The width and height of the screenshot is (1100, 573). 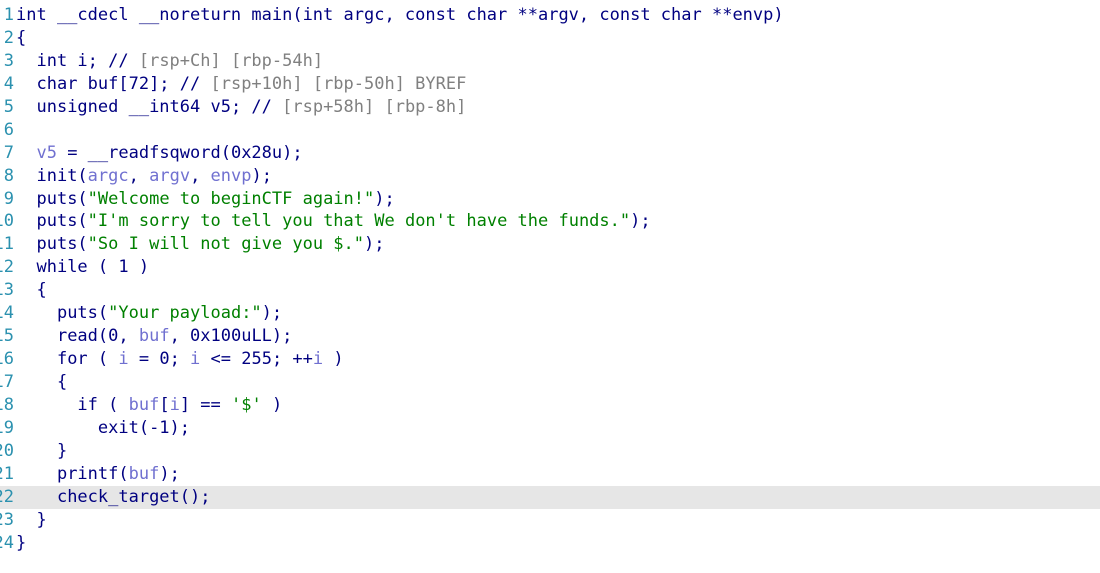 I want to click on code-line: 11 puts("So I will not give you $.");, so click(x=550, y=244).